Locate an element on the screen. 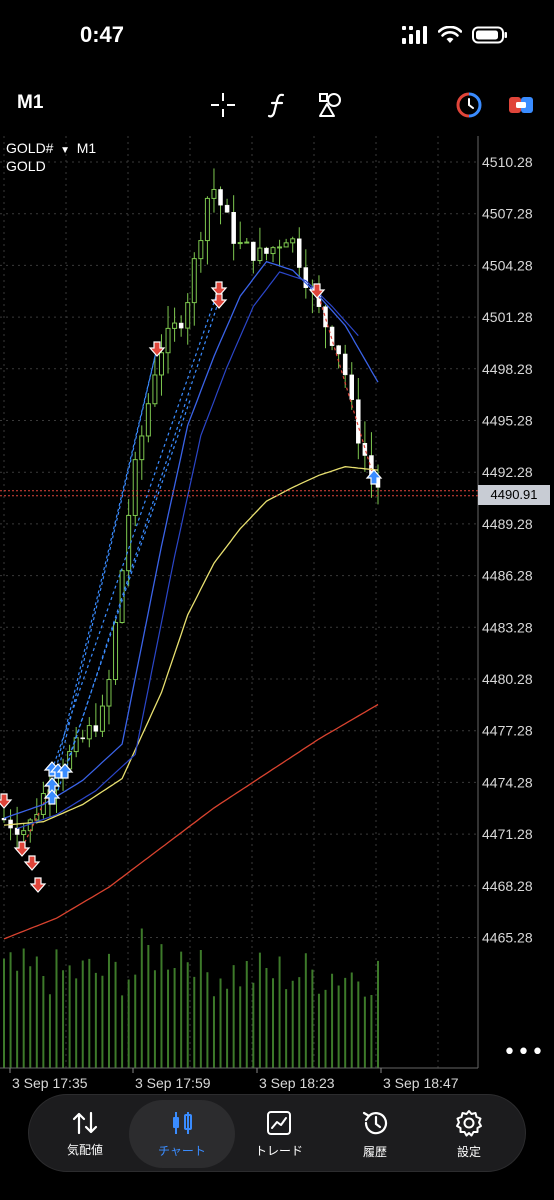 This screenshot has height=1200, width=554. price-tick-label: 4471.28 is located at coordinates (507, 834).